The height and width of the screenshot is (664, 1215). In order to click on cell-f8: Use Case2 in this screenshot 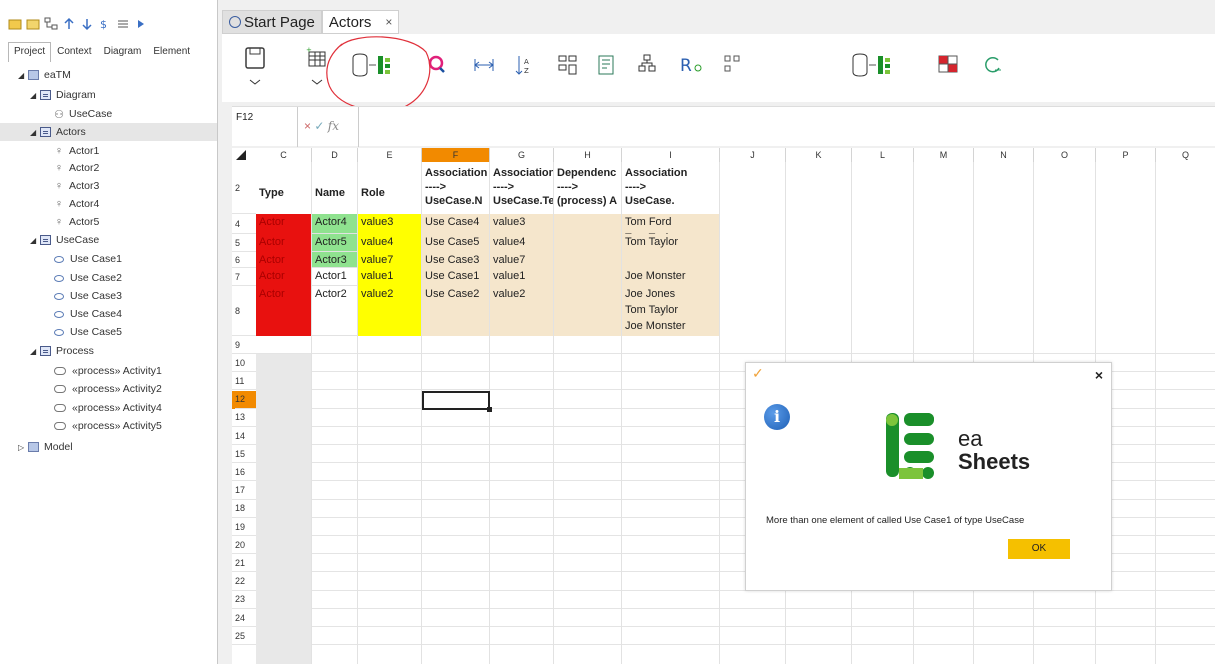, I will do `click(456, 311)`.